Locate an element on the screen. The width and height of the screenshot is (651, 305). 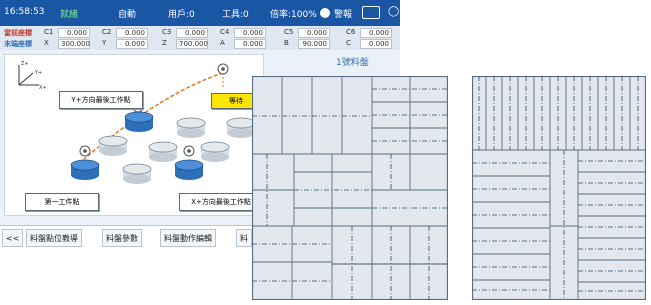
axis-label: Z is located at coordinates (164, 43).